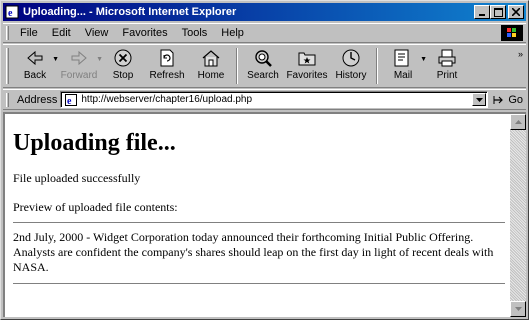  I want to click on stop-button: Stop, so click(123, 66).